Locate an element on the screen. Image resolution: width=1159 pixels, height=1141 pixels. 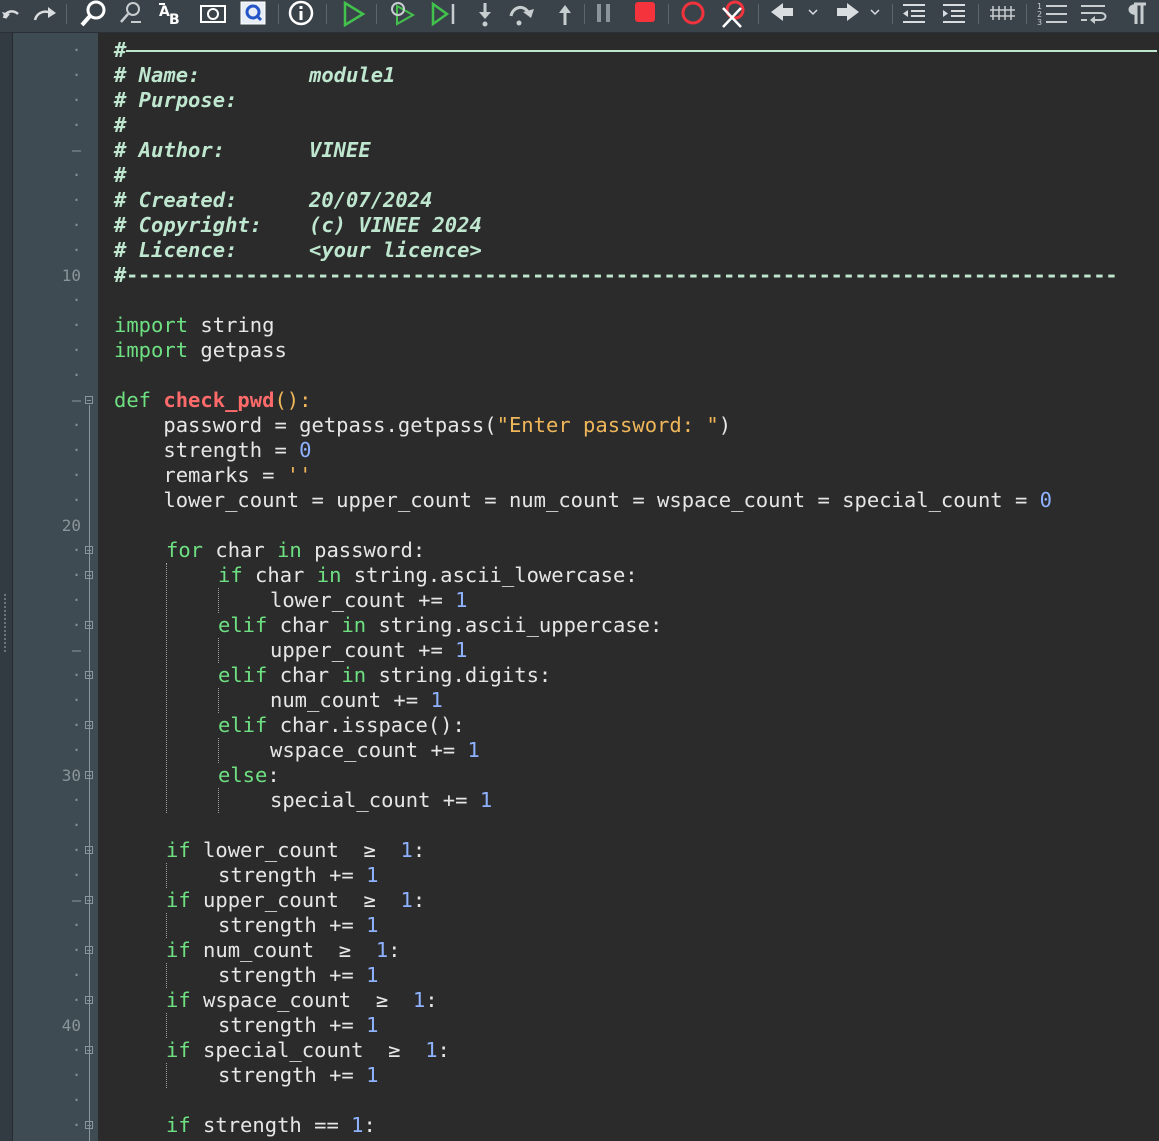
step-over-icon is located at coordinates (522, 14).